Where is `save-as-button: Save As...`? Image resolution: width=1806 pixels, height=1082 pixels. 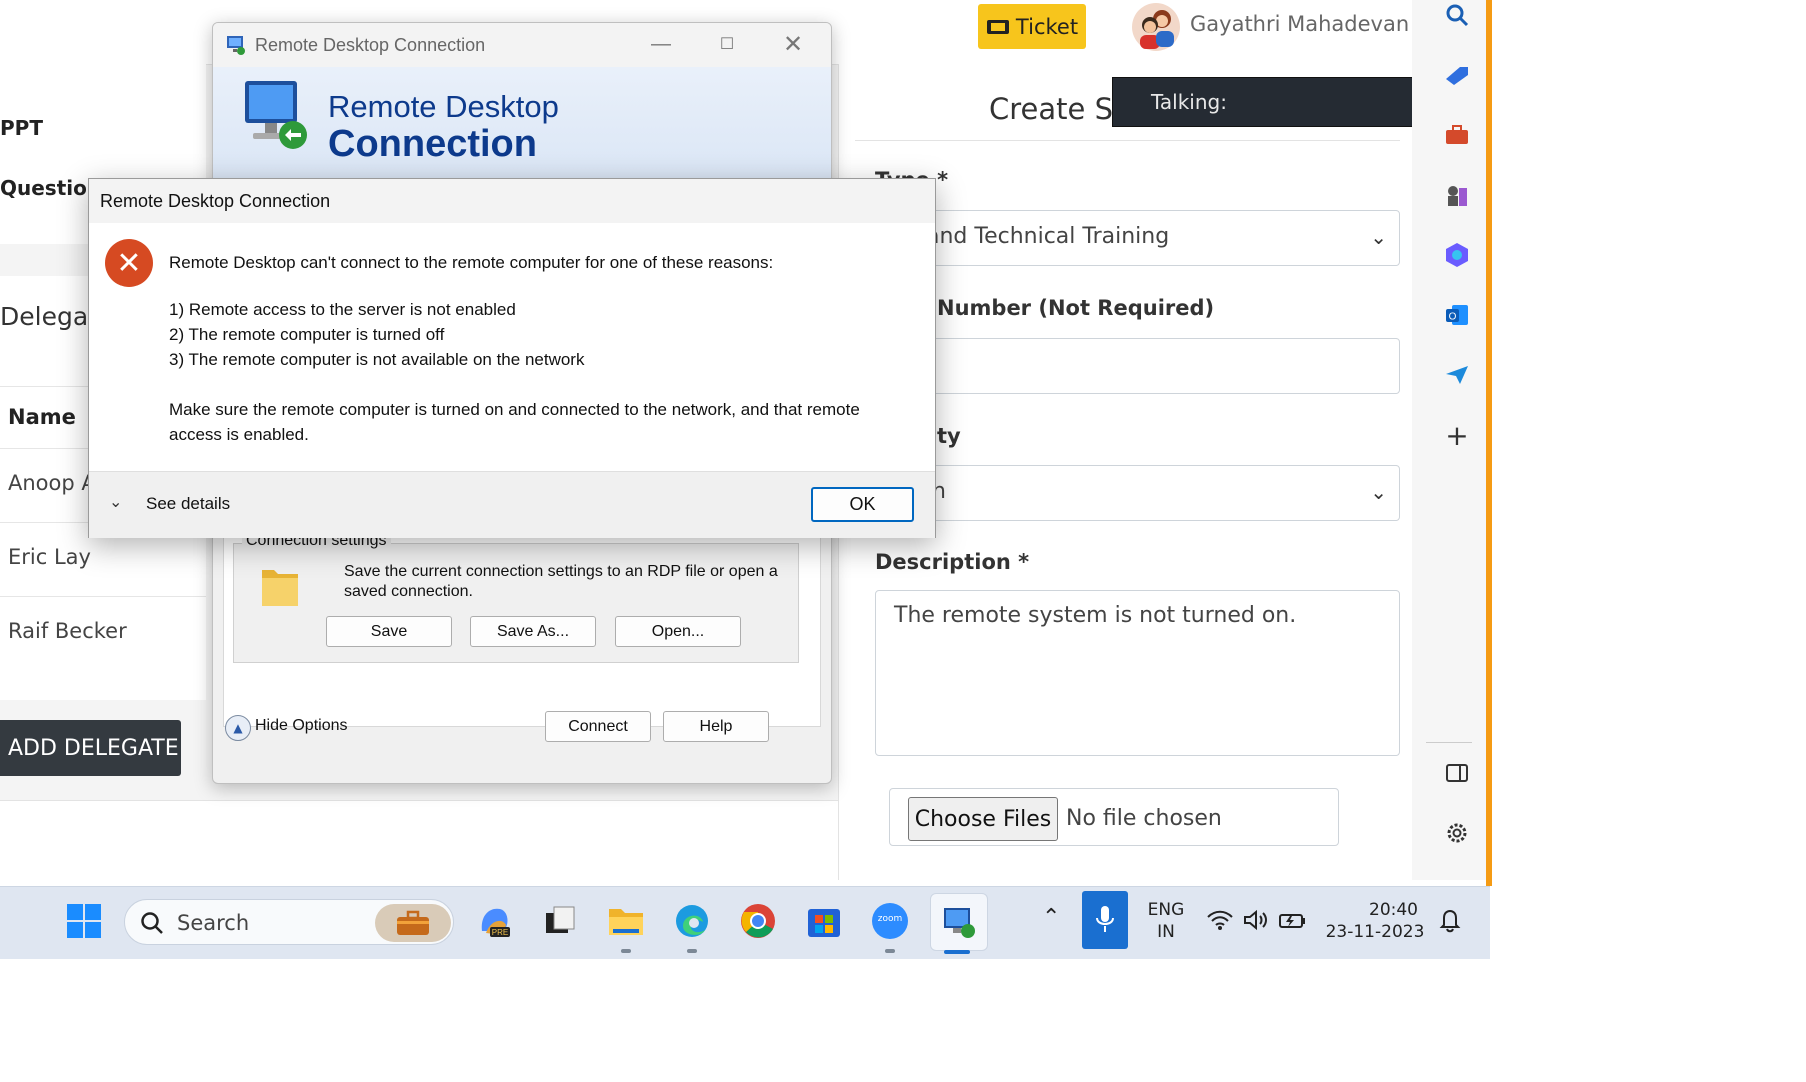
save-as-button: Save As... is located at coordinates (533, 631).